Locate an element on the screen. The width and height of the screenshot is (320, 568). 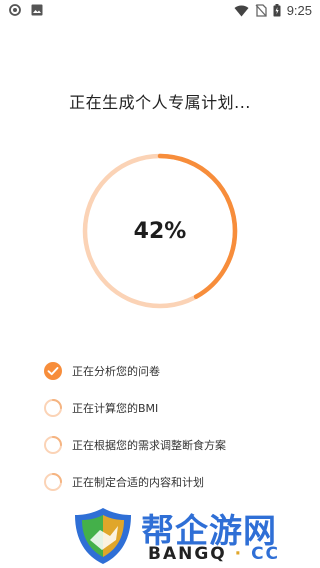
step-label: 正在根据您的需求调整断食方案 is located at coordinates (149, 445).